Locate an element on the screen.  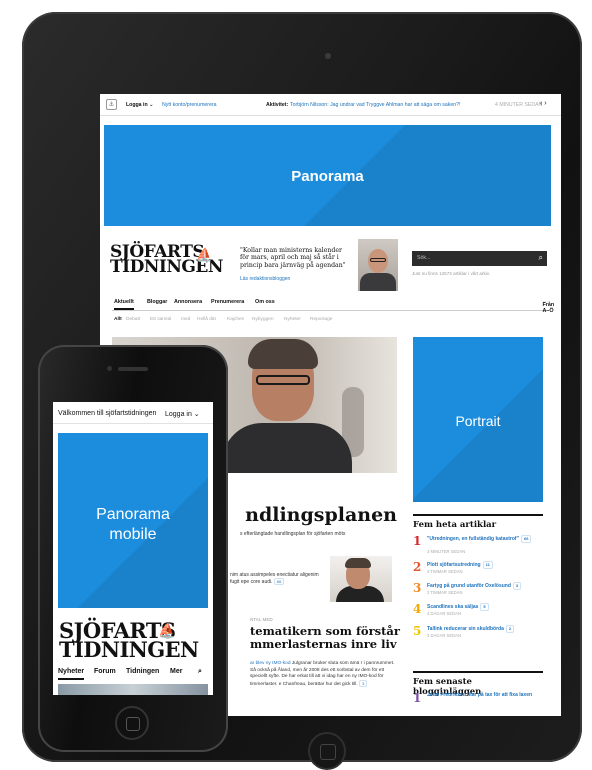
hot-article-title: Tallink reducerar sin skuldbörda is located at coordinates (465, 629).